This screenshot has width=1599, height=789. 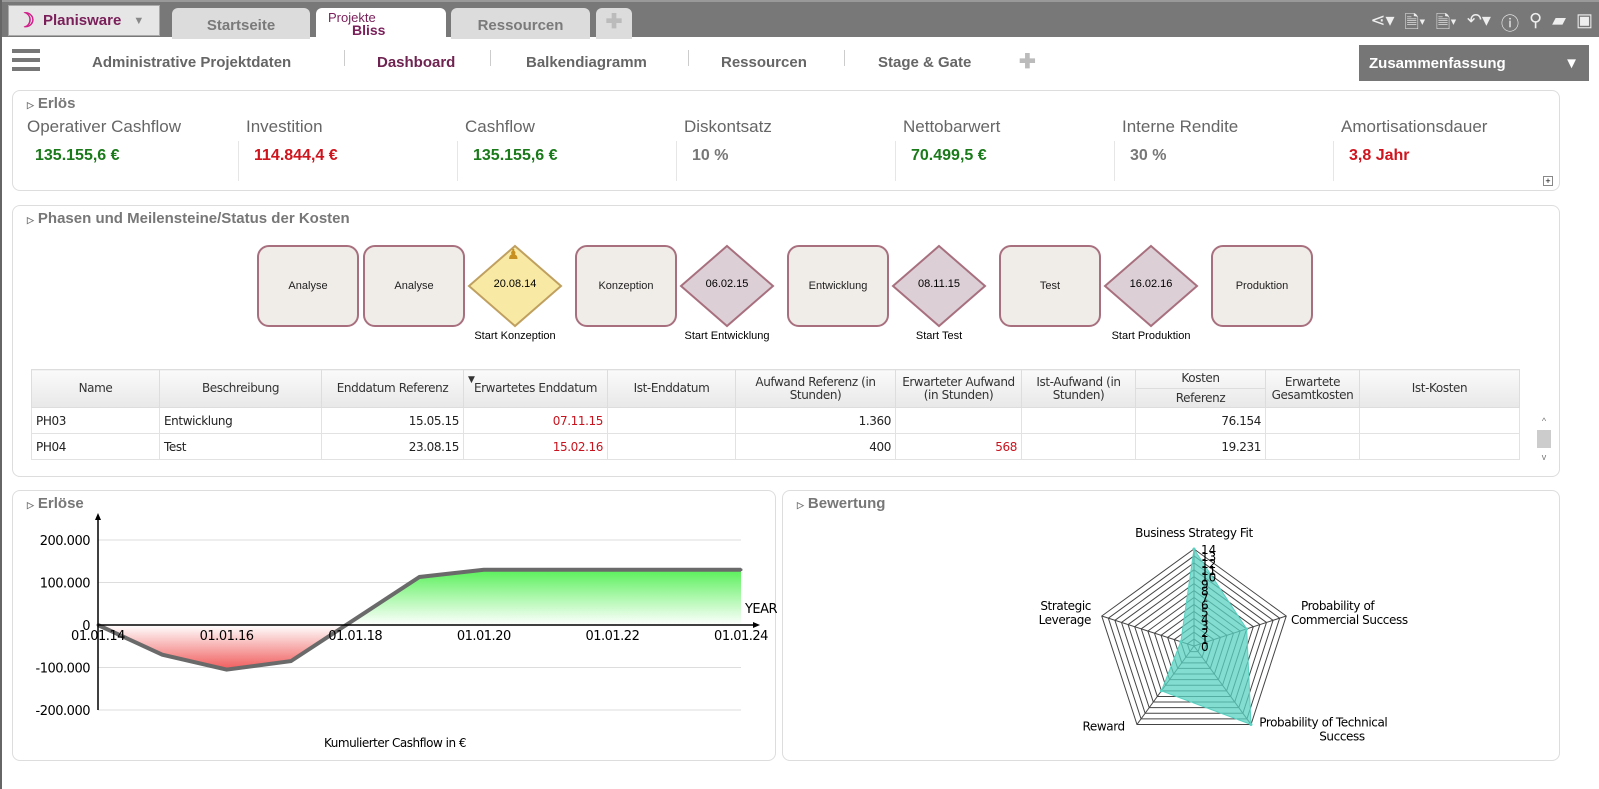 What do you see at coordinates (626, 286) in the screenshot?
I see `phase-box: Konzeption` at bounding box center [626, 286].